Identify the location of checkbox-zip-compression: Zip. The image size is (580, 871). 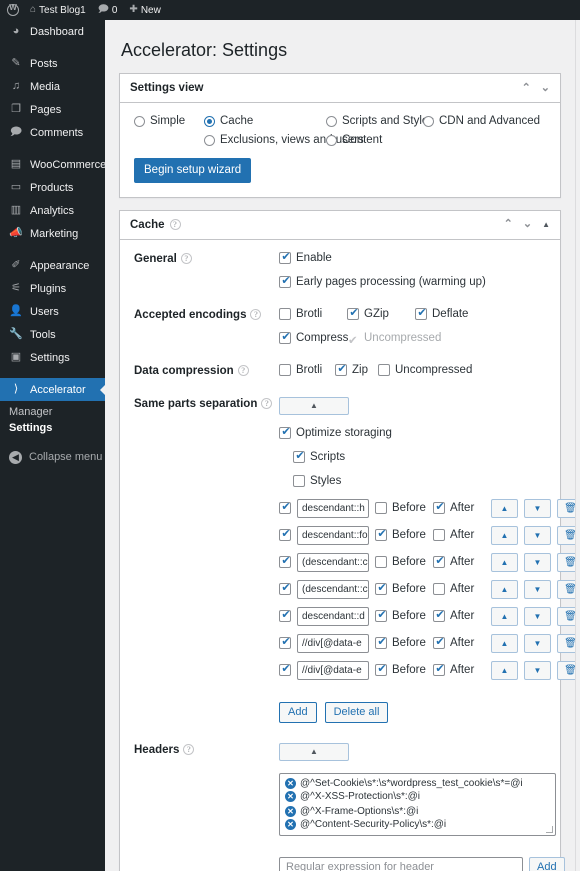
(356, 369).